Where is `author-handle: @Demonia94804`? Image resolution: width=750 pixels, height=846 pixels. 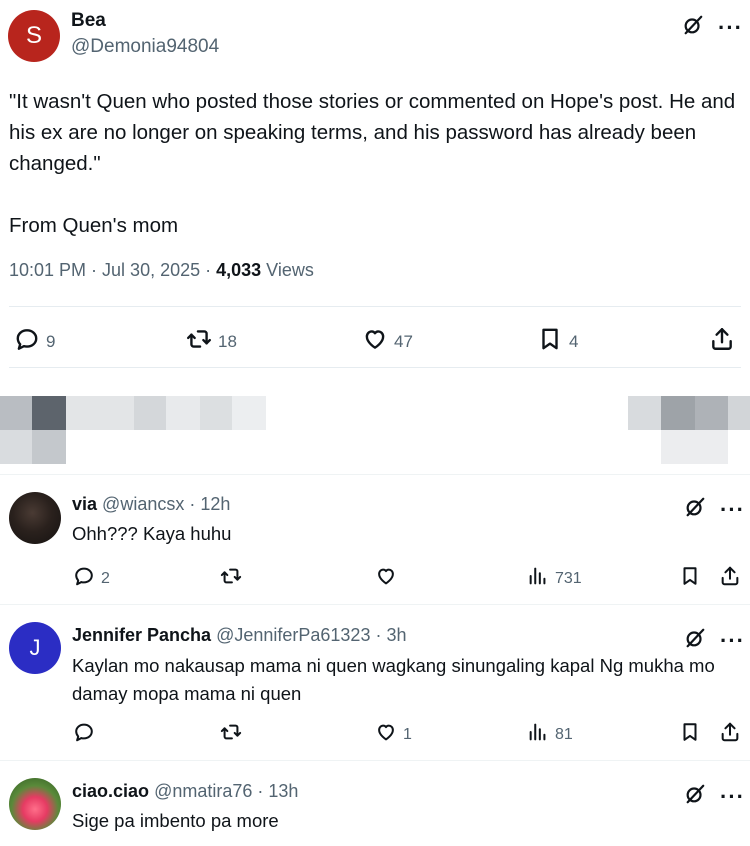
author-handle: @Demonia94804 is located at coordinates (145, 47).